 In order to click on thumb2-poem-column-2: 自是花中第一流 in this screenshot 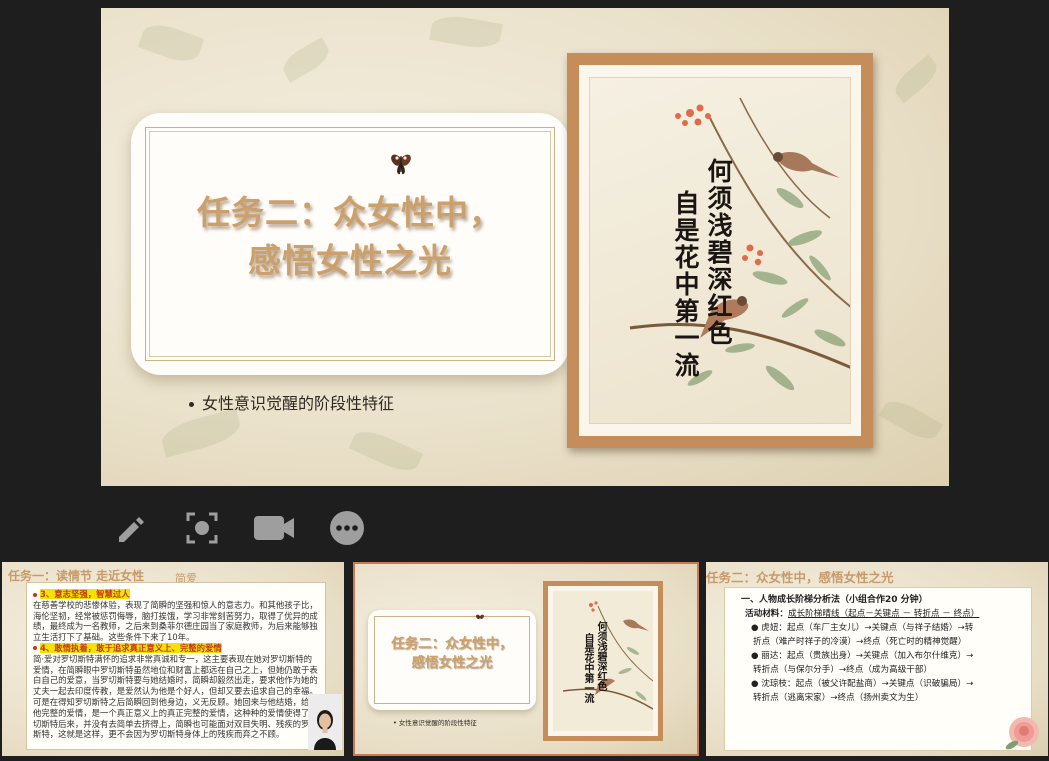, I will do `click(587, 668)`.